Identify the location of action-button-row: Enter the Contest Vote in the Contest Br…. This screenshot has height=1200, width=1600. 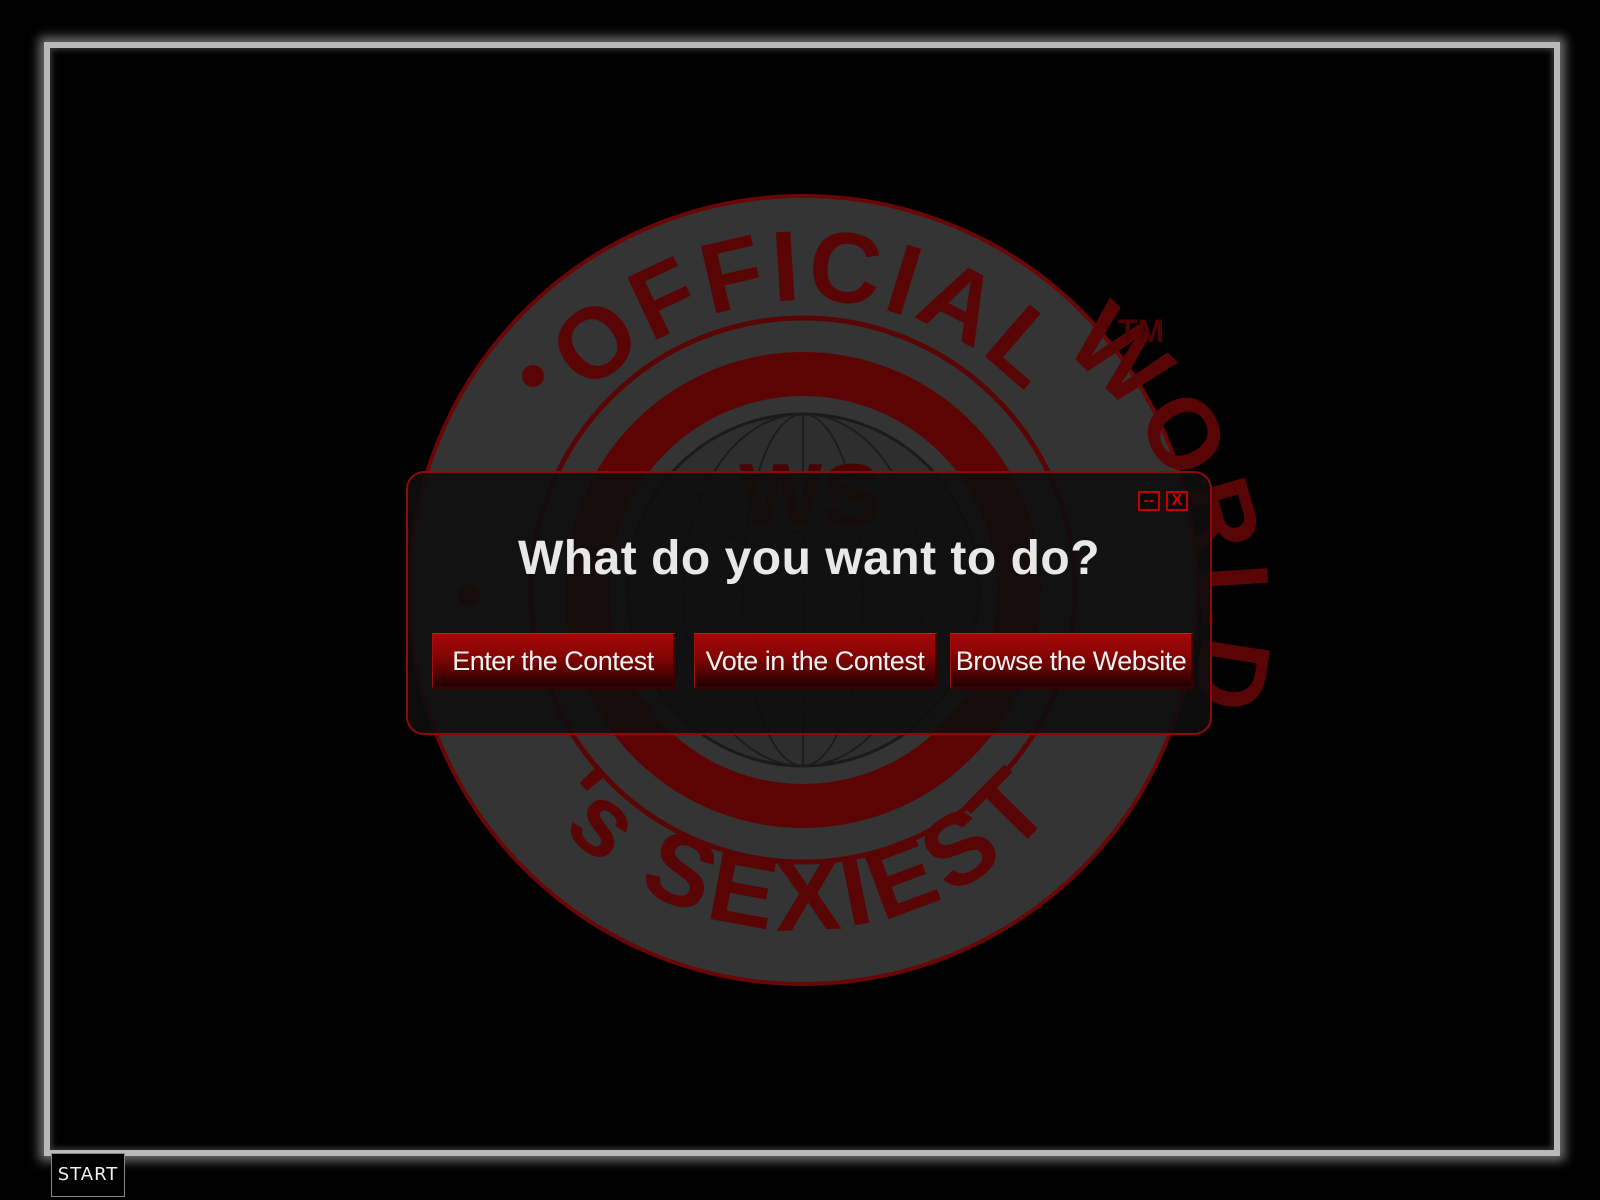
(809, 663).